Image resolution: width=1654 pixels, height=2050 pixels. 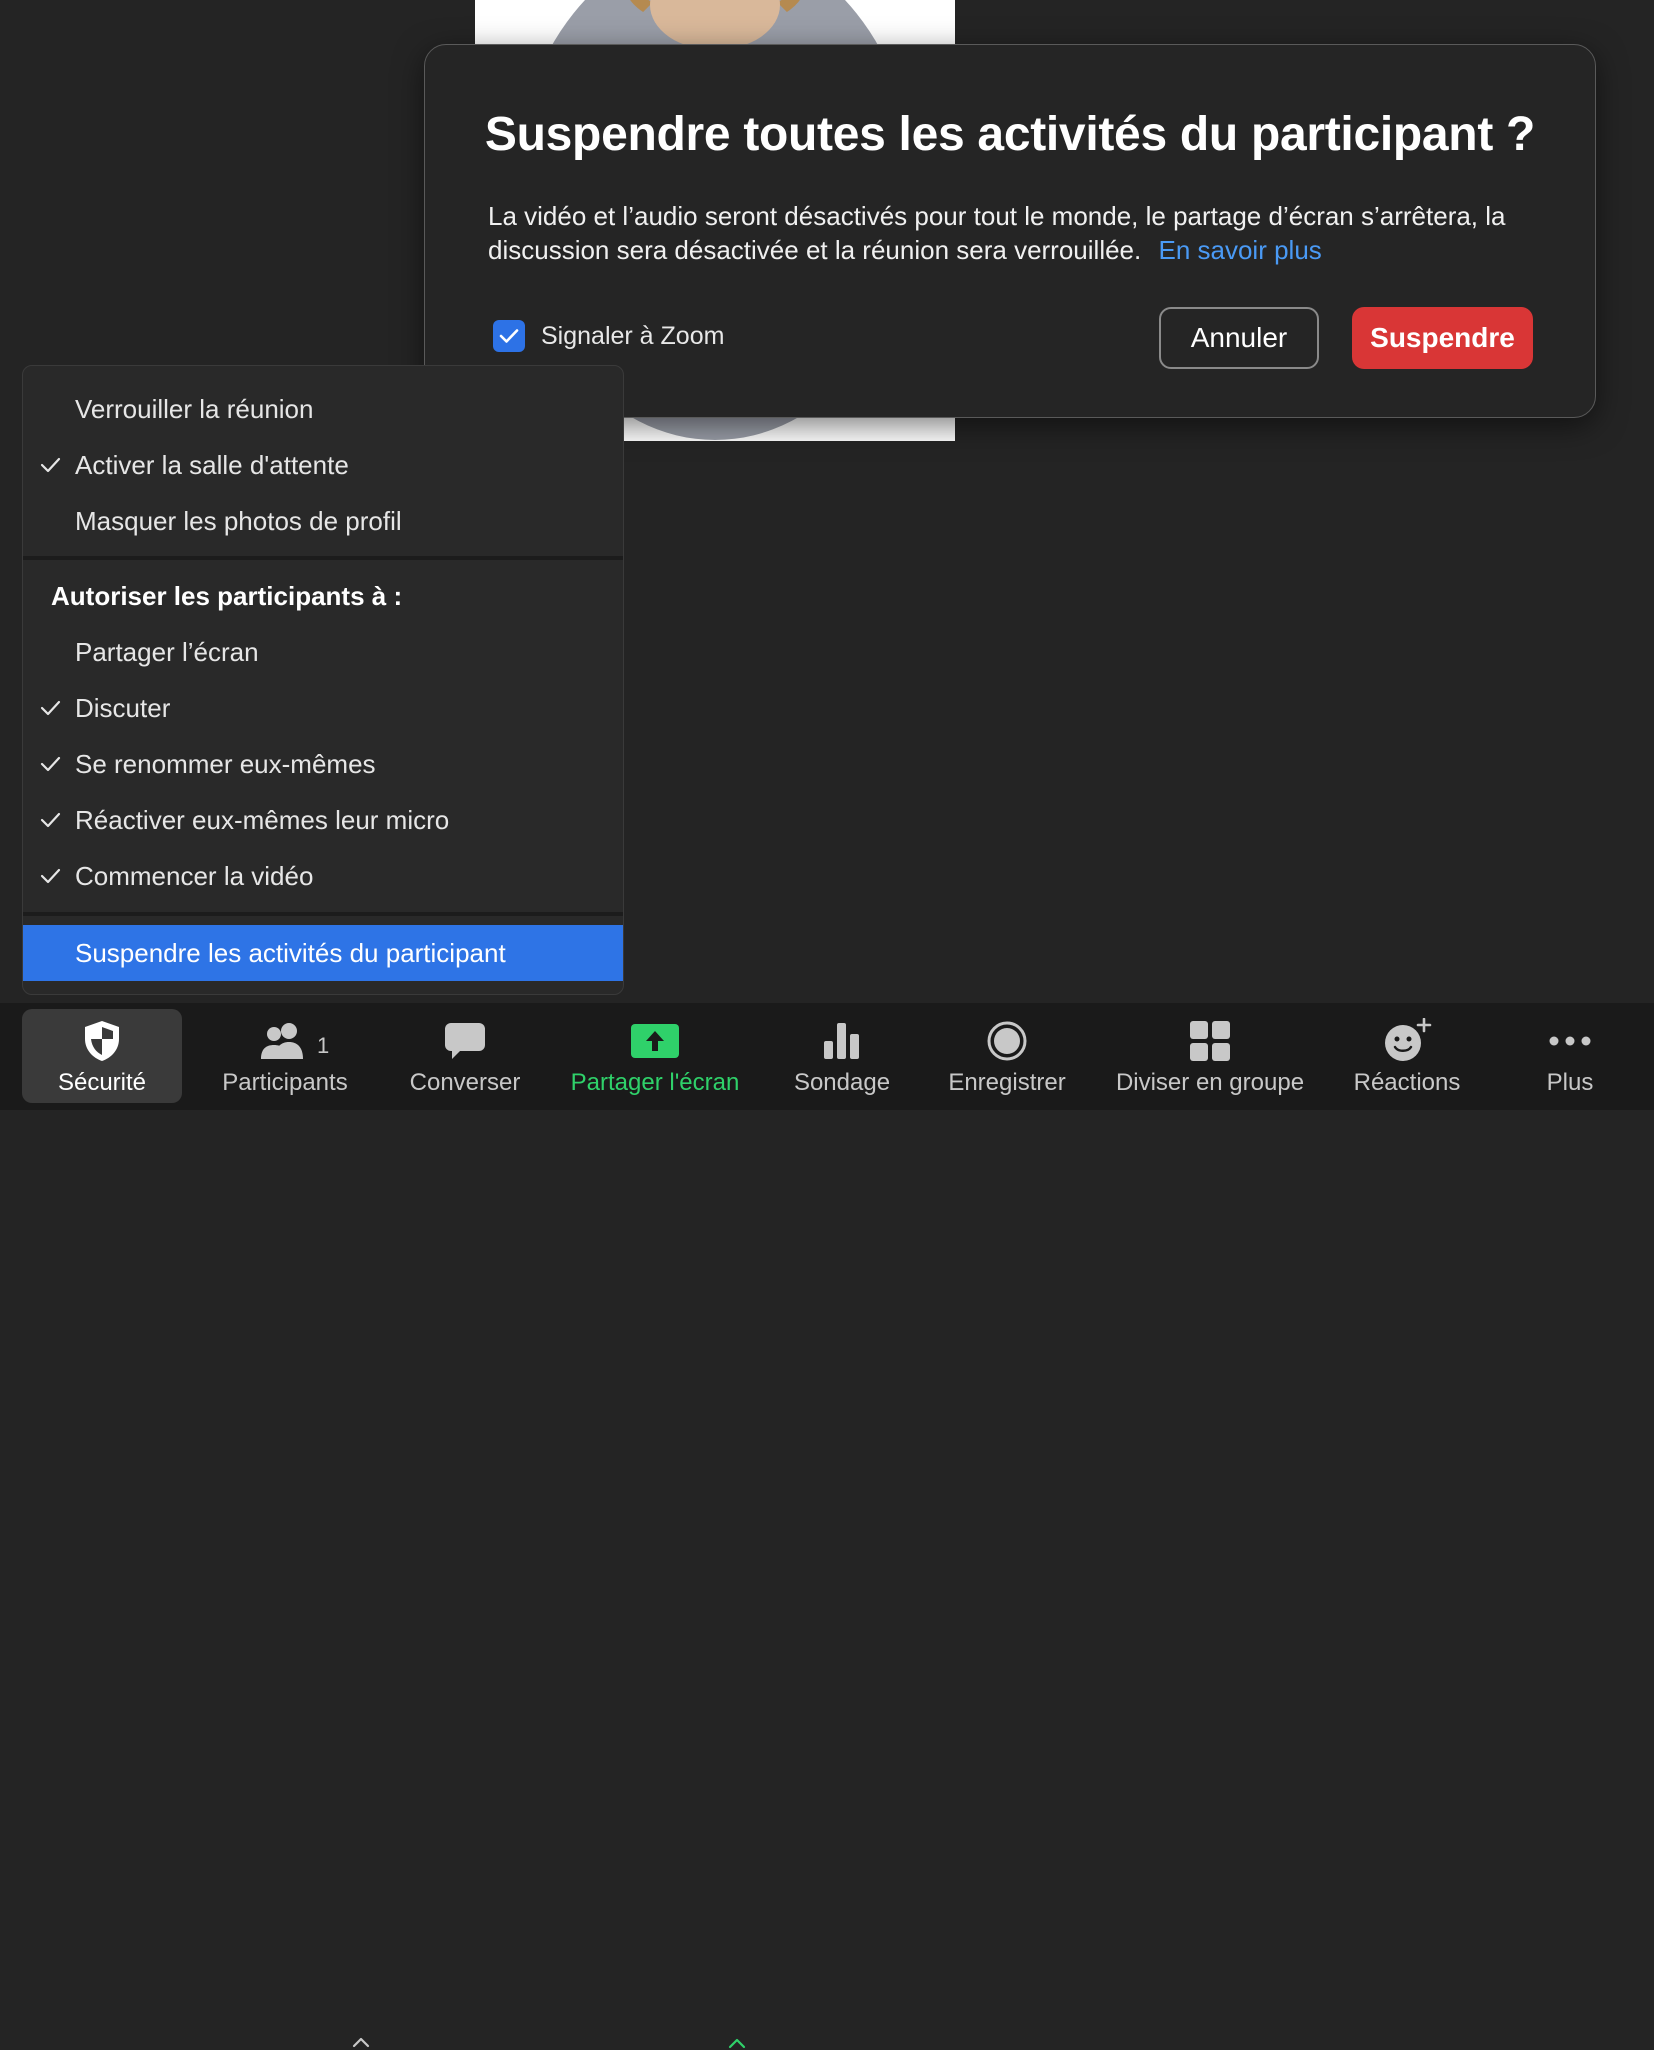 I want to click on security-button: Sécurité, so click(x=102, y=1056).